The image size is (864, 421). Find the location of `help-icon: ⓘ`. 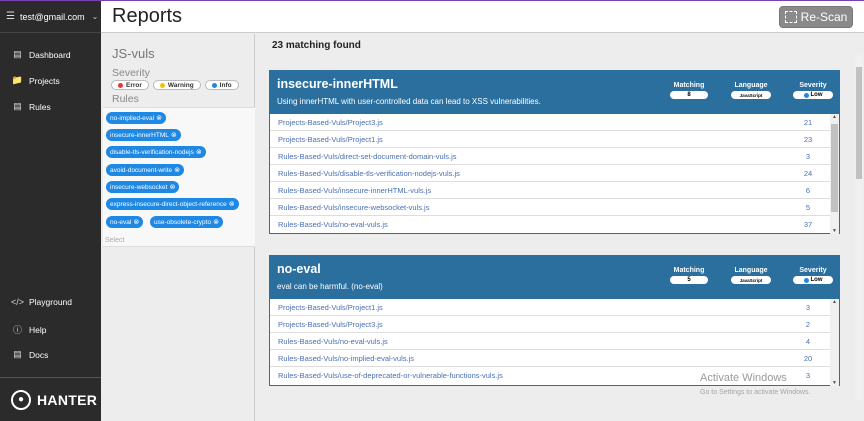

help-icon: ⓘ is located at coordinates (17, 330).